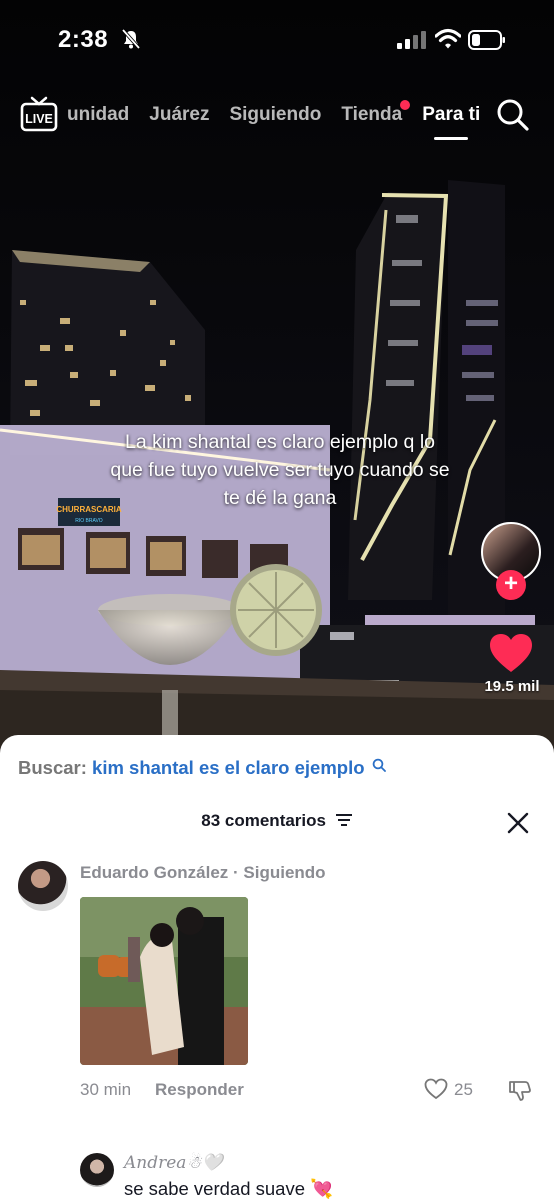  I want to click on close-icon, so click(518, 825).